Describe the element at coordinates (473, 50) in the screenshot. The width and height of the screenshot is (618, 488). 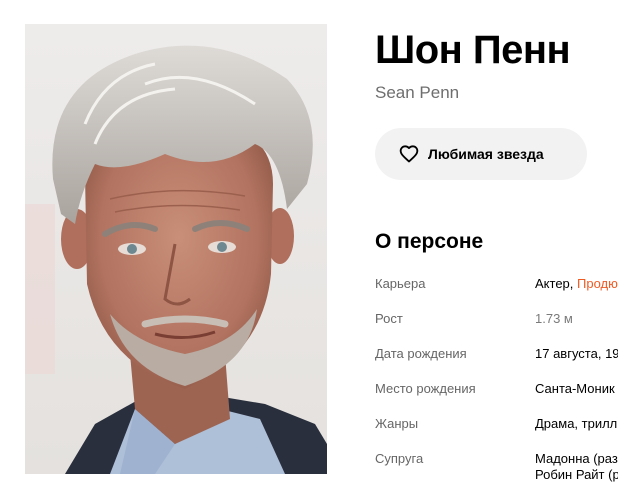
I see `person-name: Шон Пенн` at that location.